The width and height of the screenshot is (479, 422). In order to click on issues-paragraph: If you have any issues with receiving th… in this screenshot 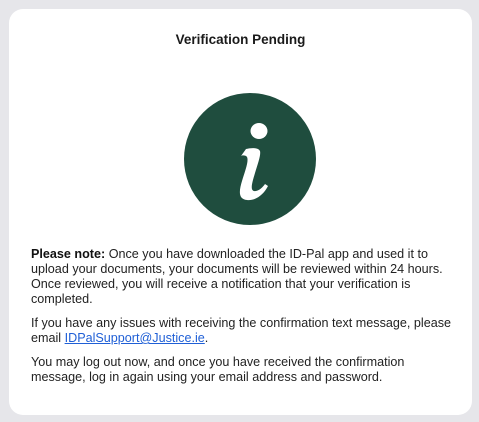, I will do `click(246, 331)`.